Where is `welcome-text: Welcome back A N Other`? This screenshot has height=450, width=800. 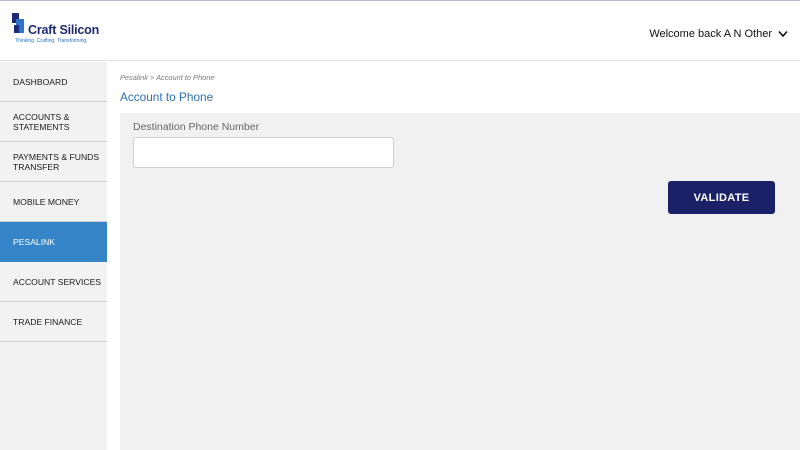 welcome-text: Welcome back A N Other is located at coordinates (710, 34).